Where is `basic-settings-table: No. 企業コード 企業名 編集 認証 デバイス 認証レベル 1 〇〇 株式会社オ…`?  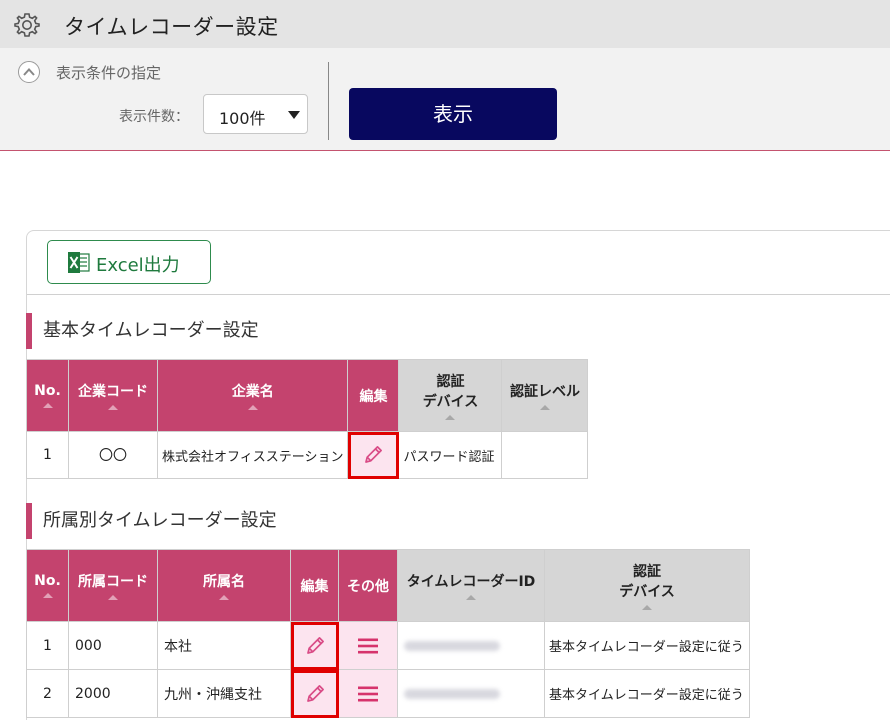 basic-settings-table: No. 企業コード 企業名 編集 認証 デバイス 認証レベル 1 〇〇 株式会社オ… is located at coordinates (307, 419).